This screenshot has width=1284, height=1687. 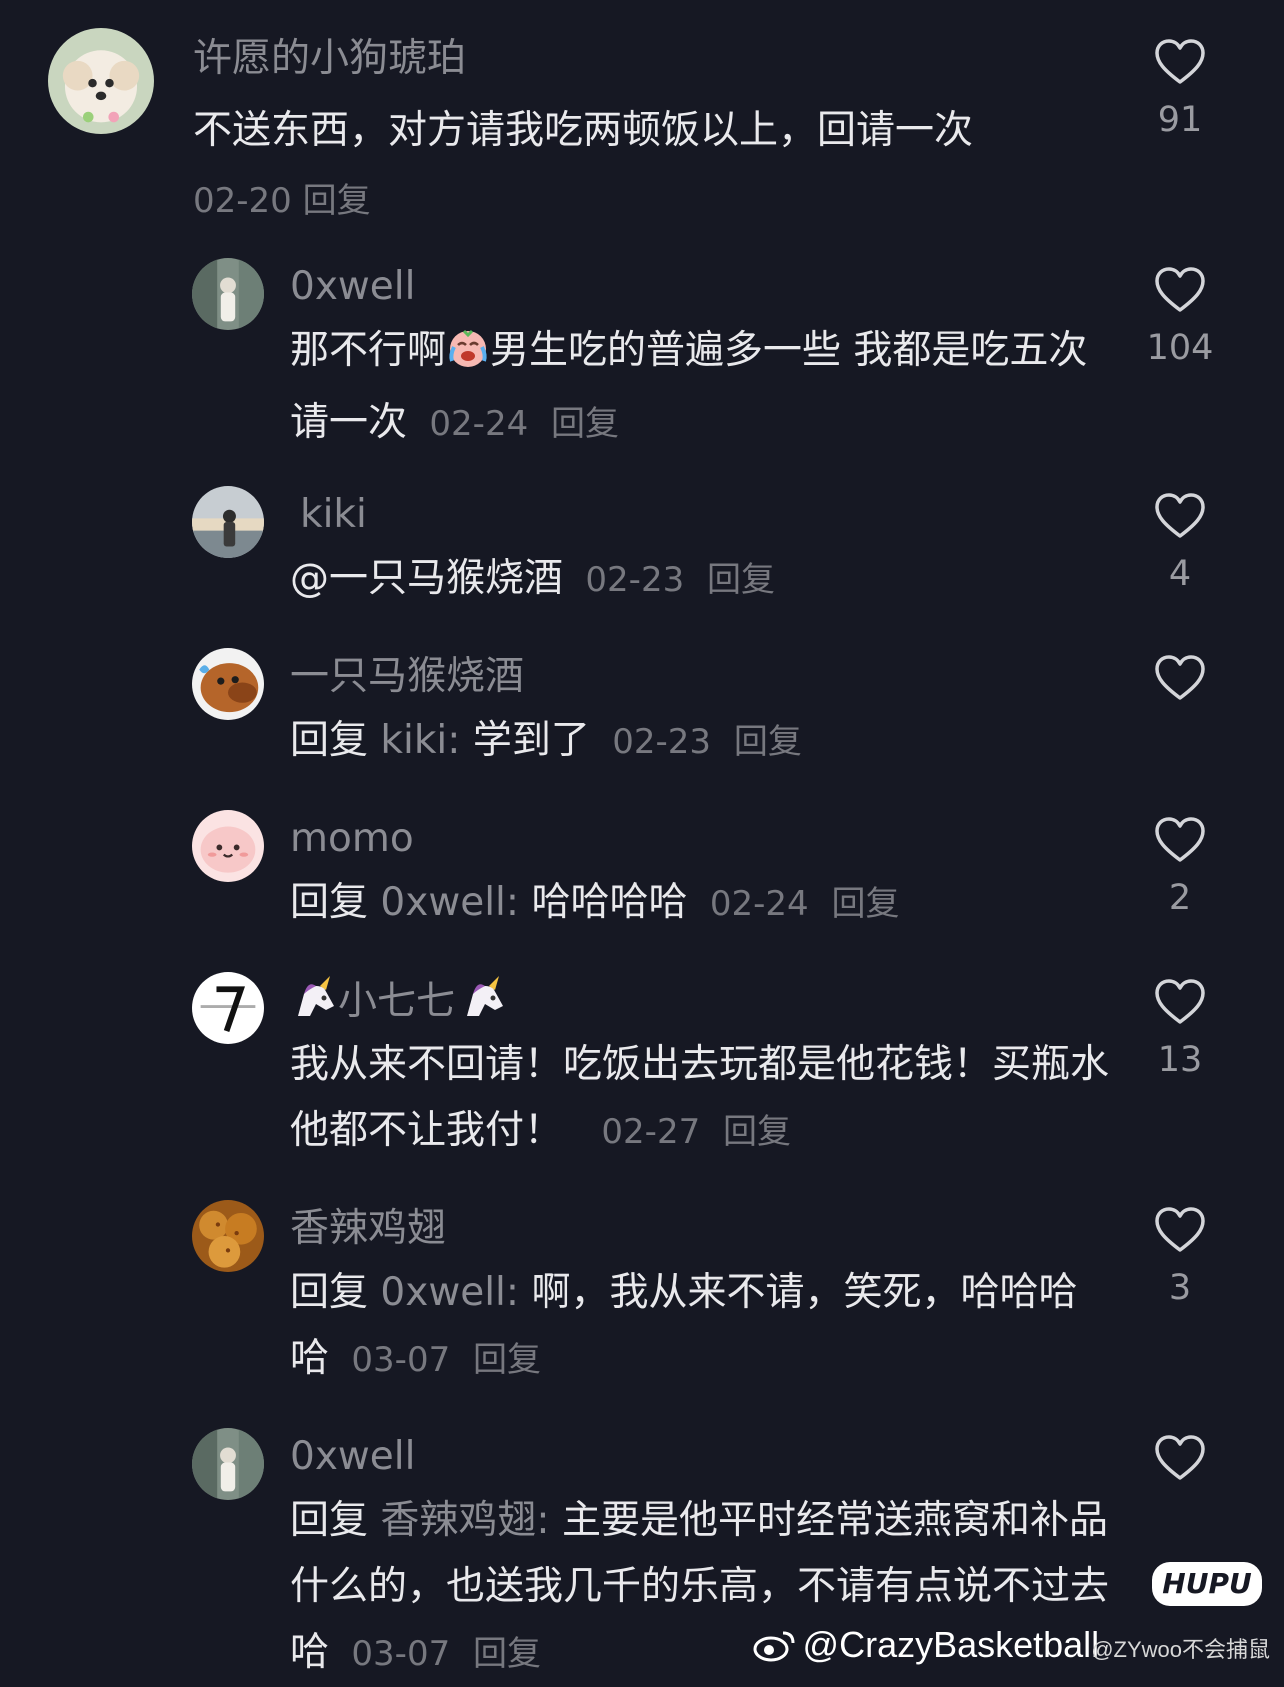 I want to click on comment-text: @一只马猴烧酒 02-23 回复, so click(x=690, y=579).